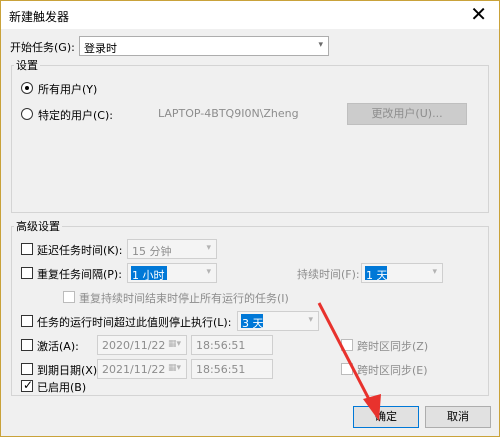 The height and width of the screenshot is (438, 500). Describe the element at coordinates (346, 355) in the screenshot. I see `arrow-shaft` at that location.